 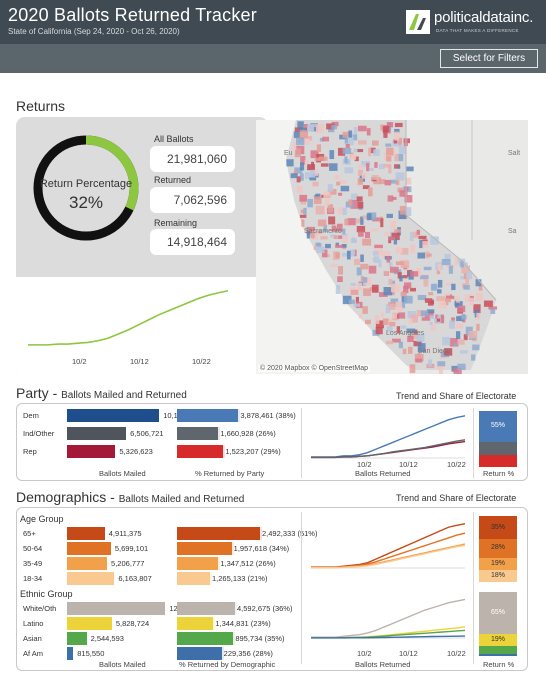 What do you see at coordinates (388, 556) in the screenshot?
I see `trend-series-line` at bounding box center [388, 556].